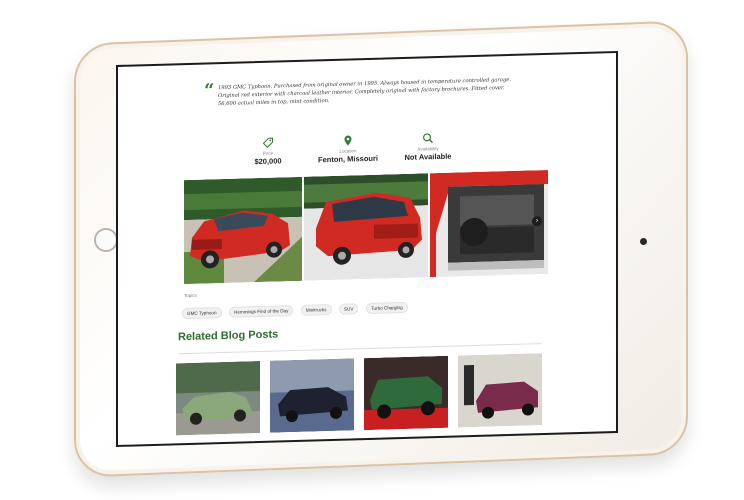 This screenshot has height=500, width=744. Describe the element at coordinates (489, 223) in the screenshot. I see `gallery-photo-cargo: ›` at that location.